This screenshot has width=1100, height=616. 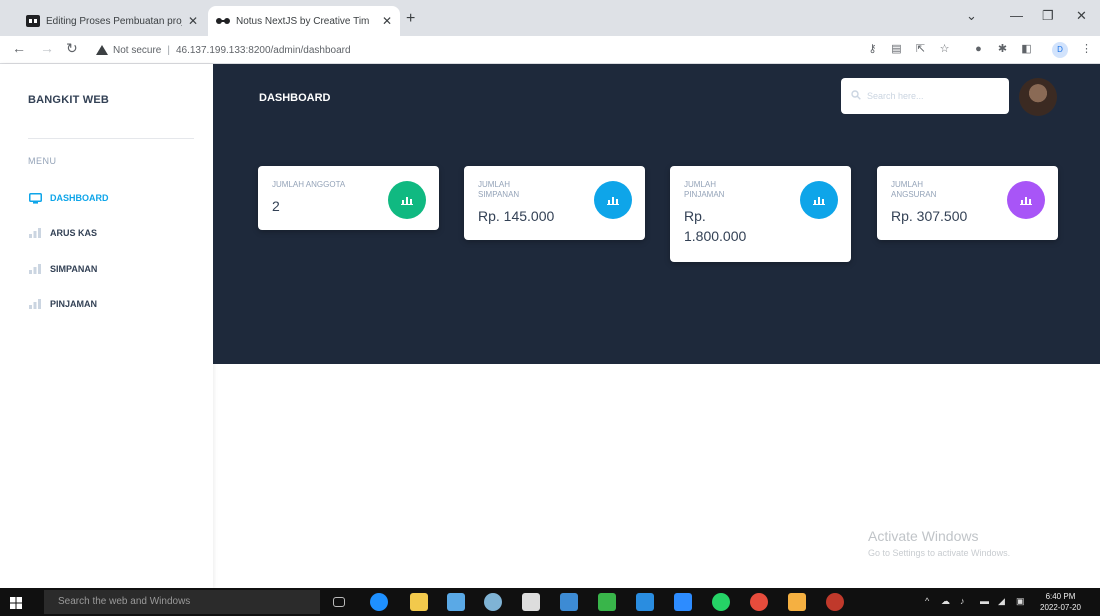 I want to click on stat-card-value: Rp. 1.800.000, so click(x=715, y=226).